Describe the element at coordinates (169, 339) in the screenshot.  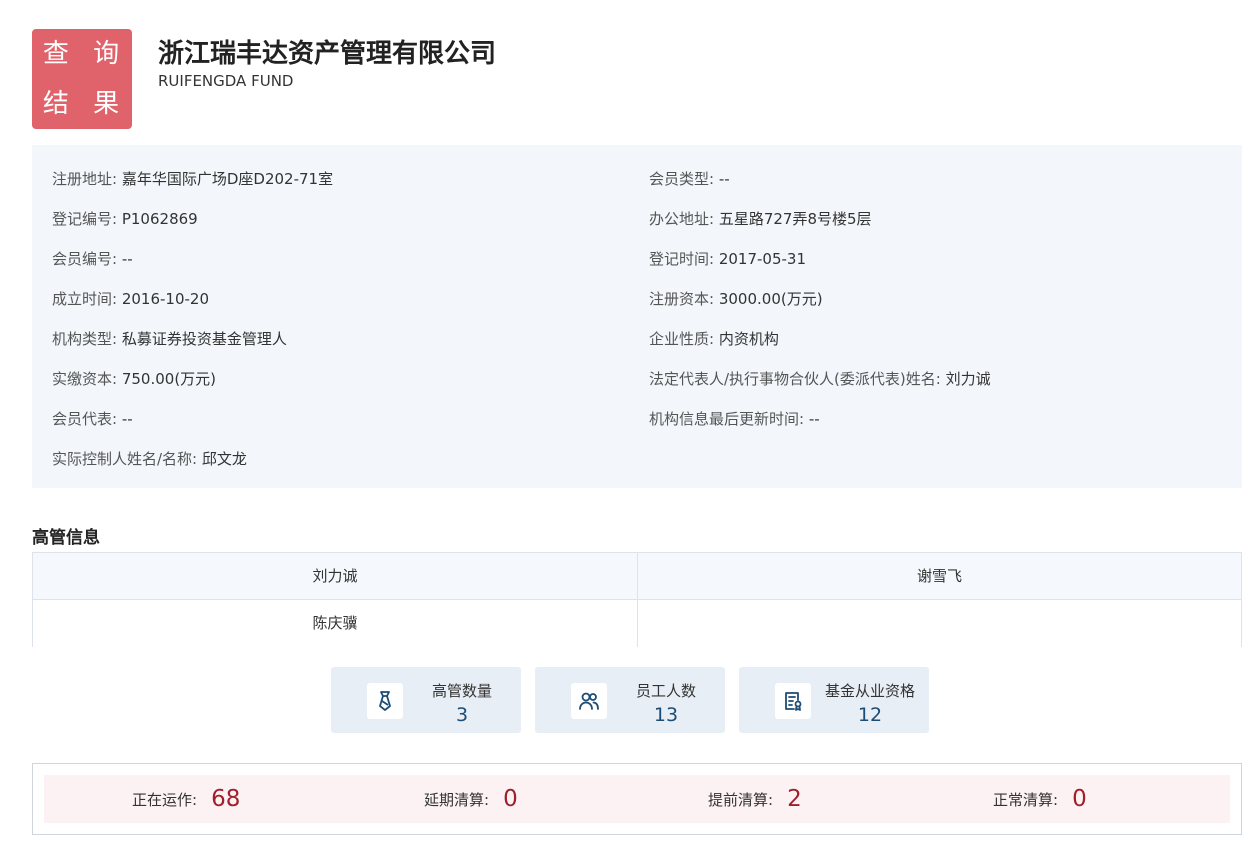
I see `info-institution-type: 机构类型: 私募证券投资基金管理人` at that location.